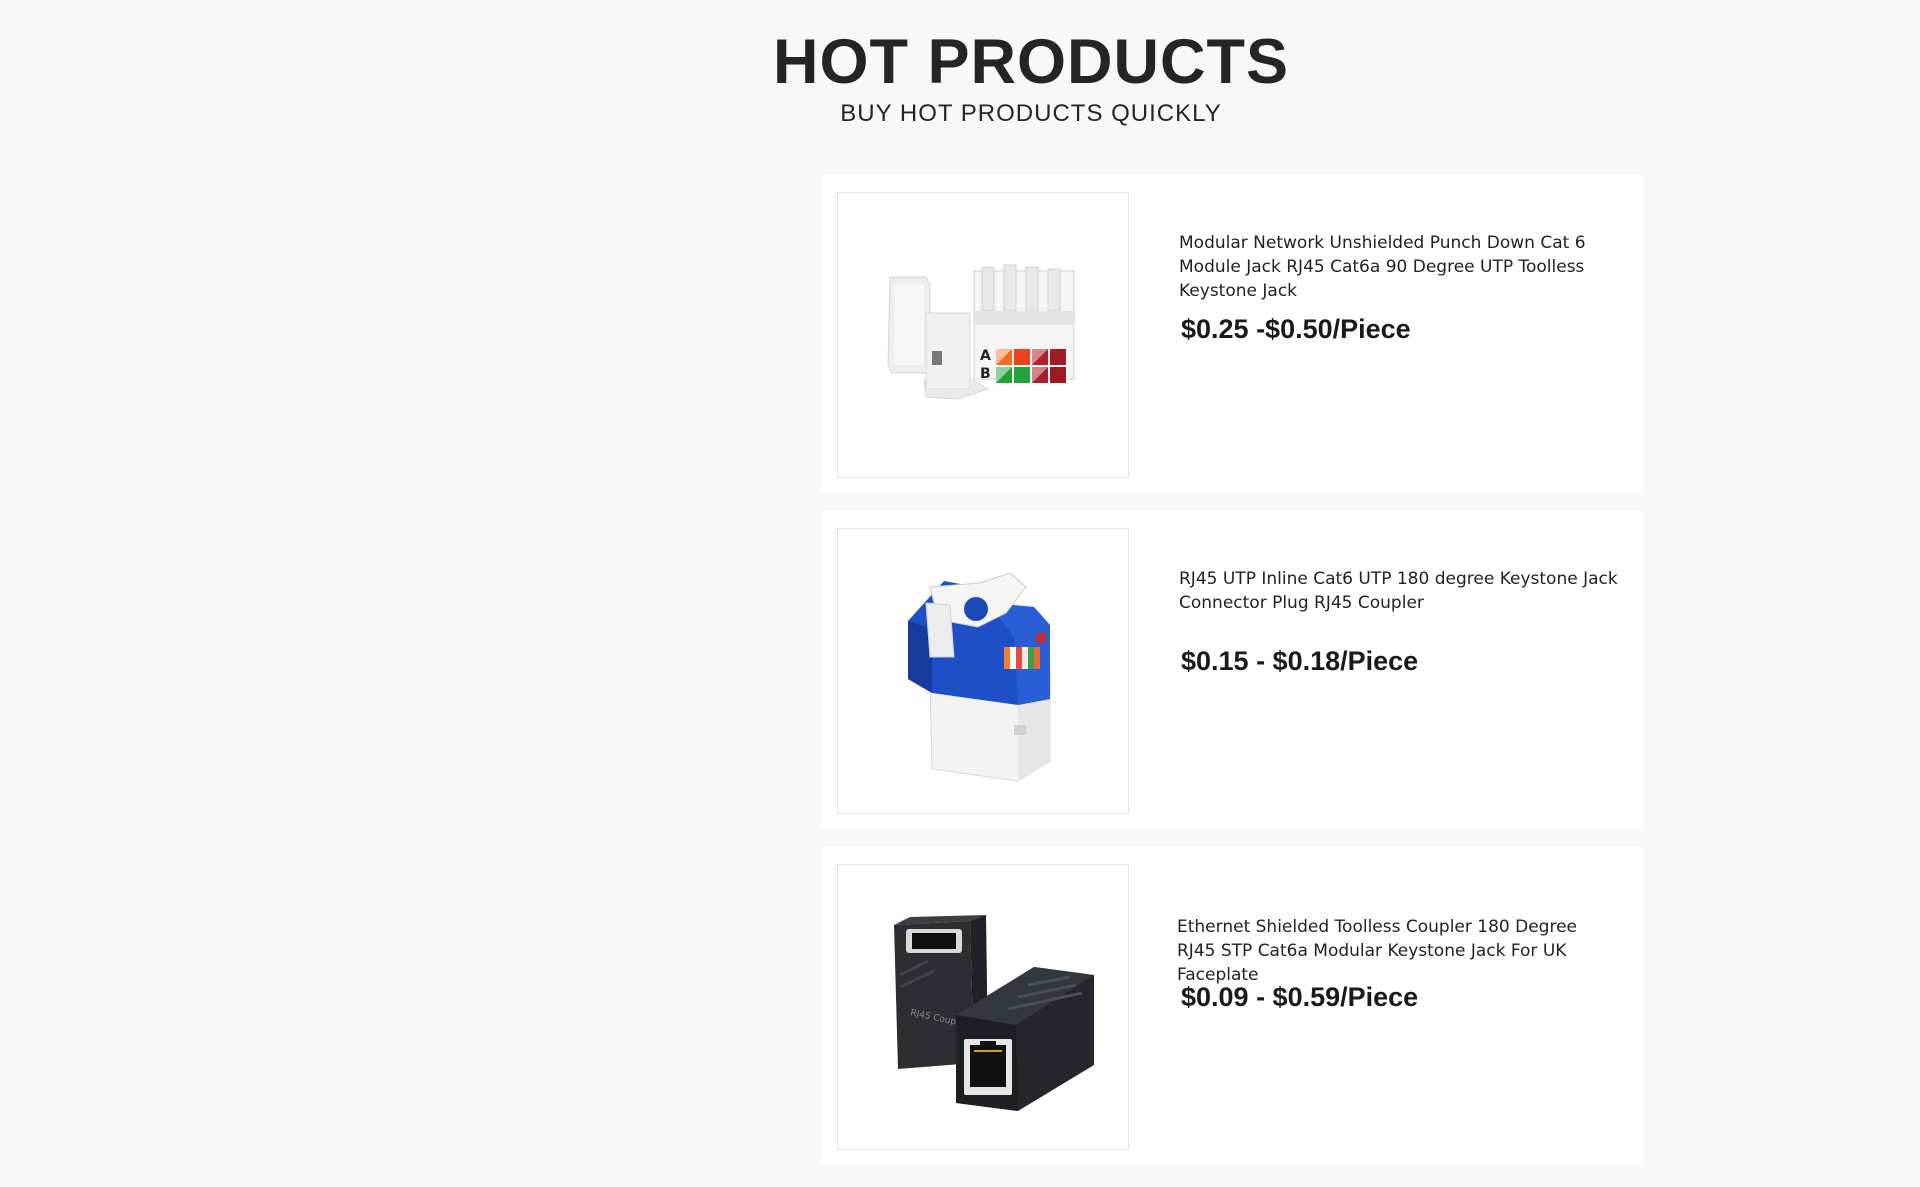  I want to click on product-image-link: RJ45 Coupler, so click(983, 1007).